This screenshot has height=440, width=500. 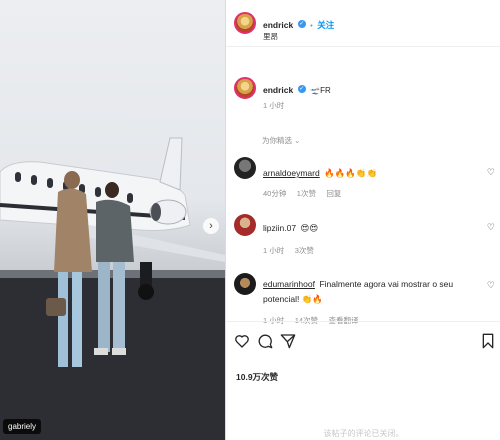 I want to click on reply-button: 回复, so click(x=333, y=193).